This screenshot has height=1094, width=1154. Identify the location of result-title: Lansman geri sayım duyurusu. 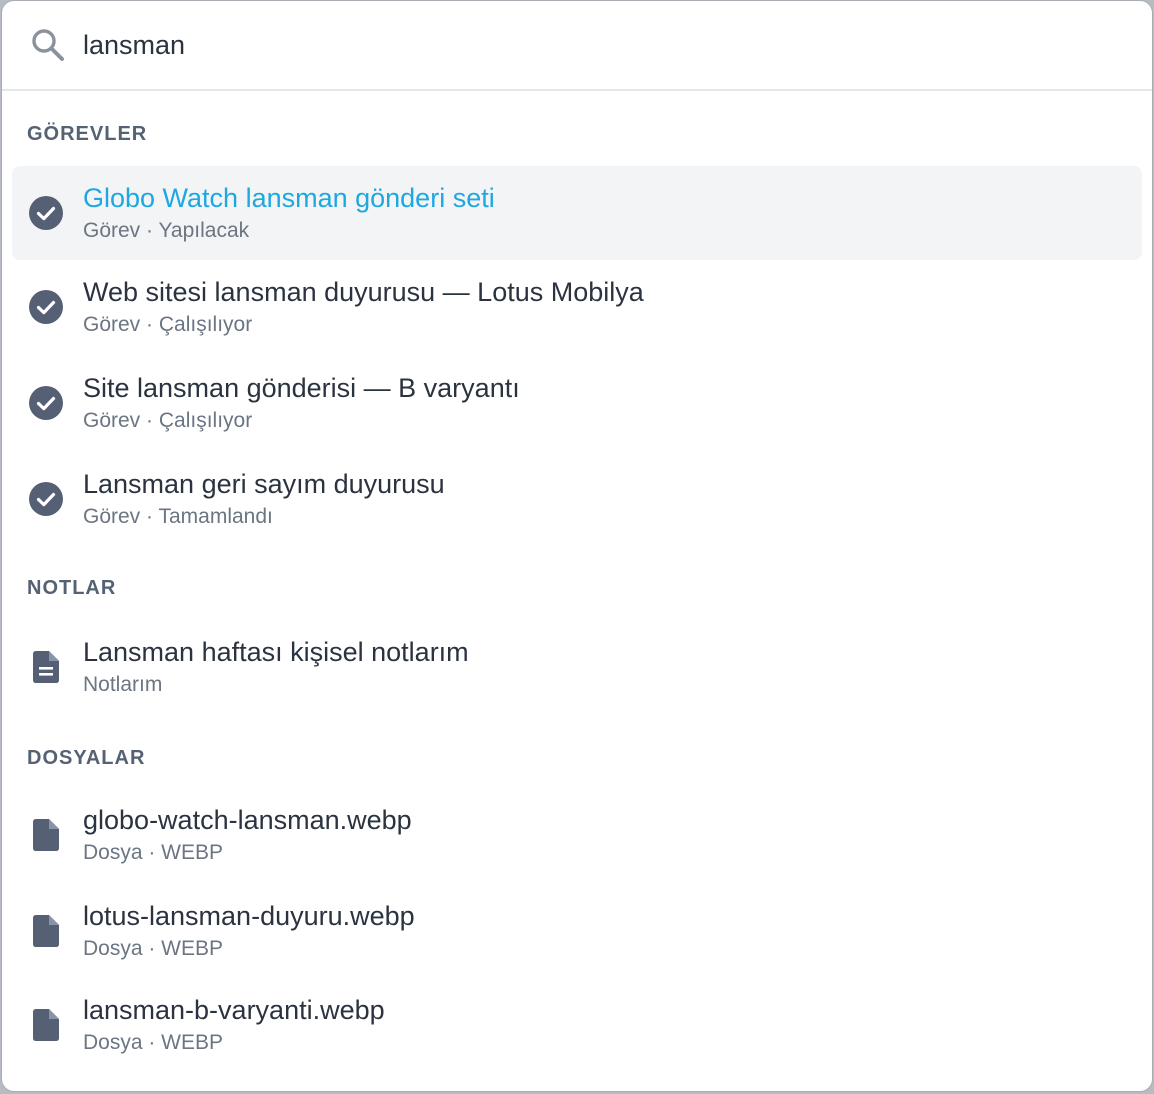
(264, 484).